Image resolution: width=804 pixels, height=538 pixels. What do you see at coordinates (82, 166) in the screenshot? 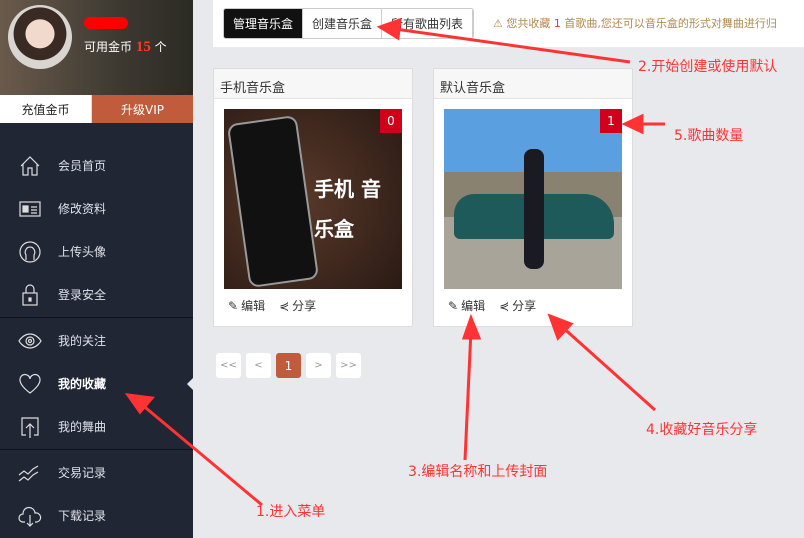
I see `sidebar-item-label: 会员首页` at bounding box center [82, 166].